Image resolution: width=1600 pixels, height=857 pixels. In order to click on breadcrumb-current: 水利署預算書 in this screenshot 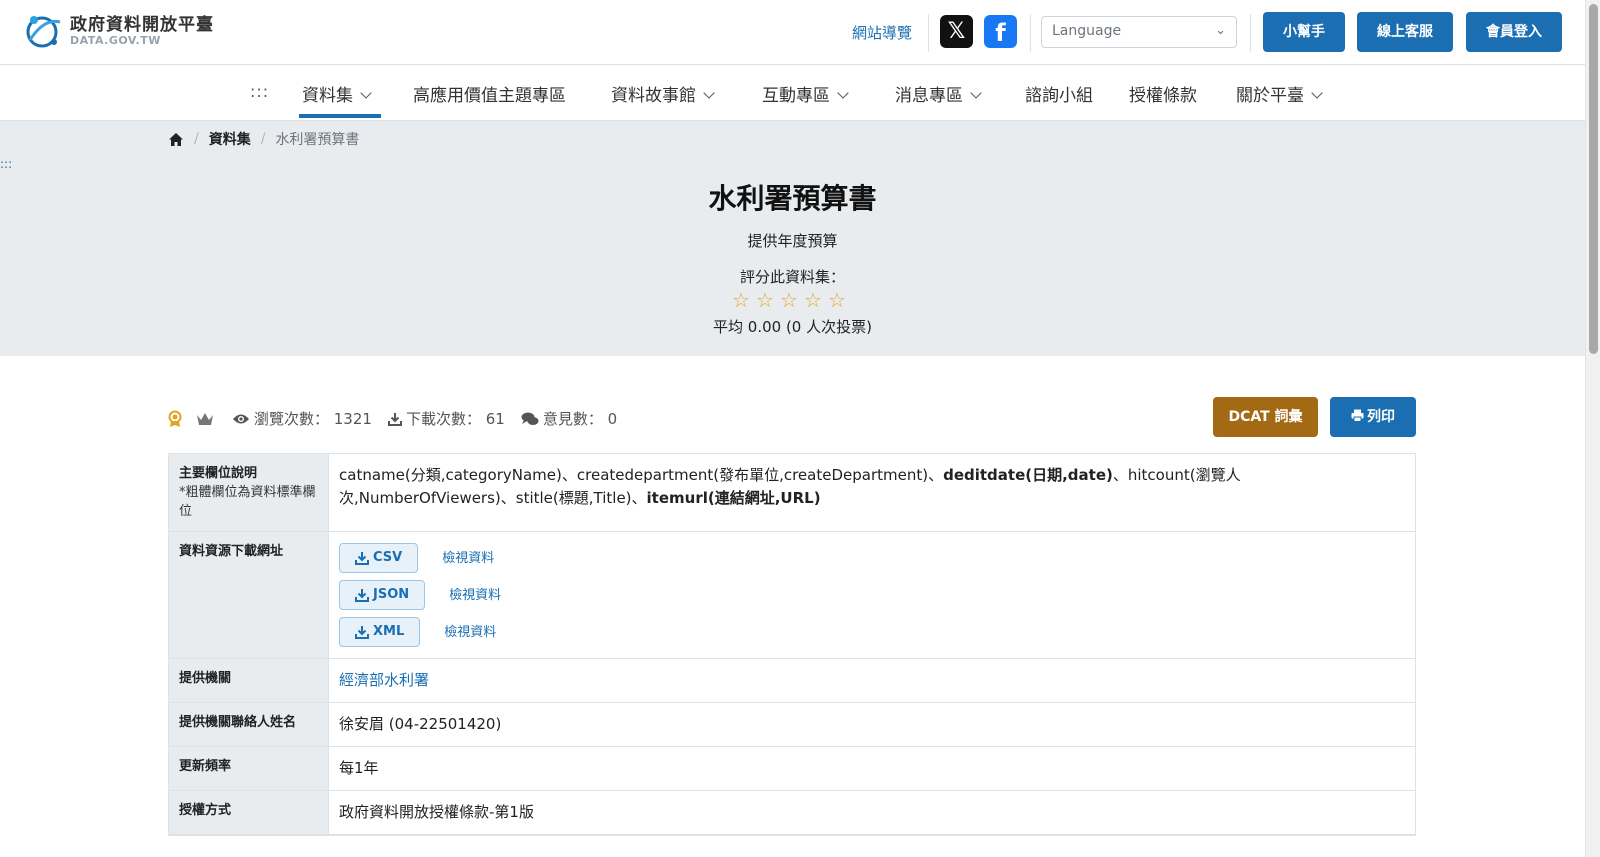, I will do `click(317, 140)`.